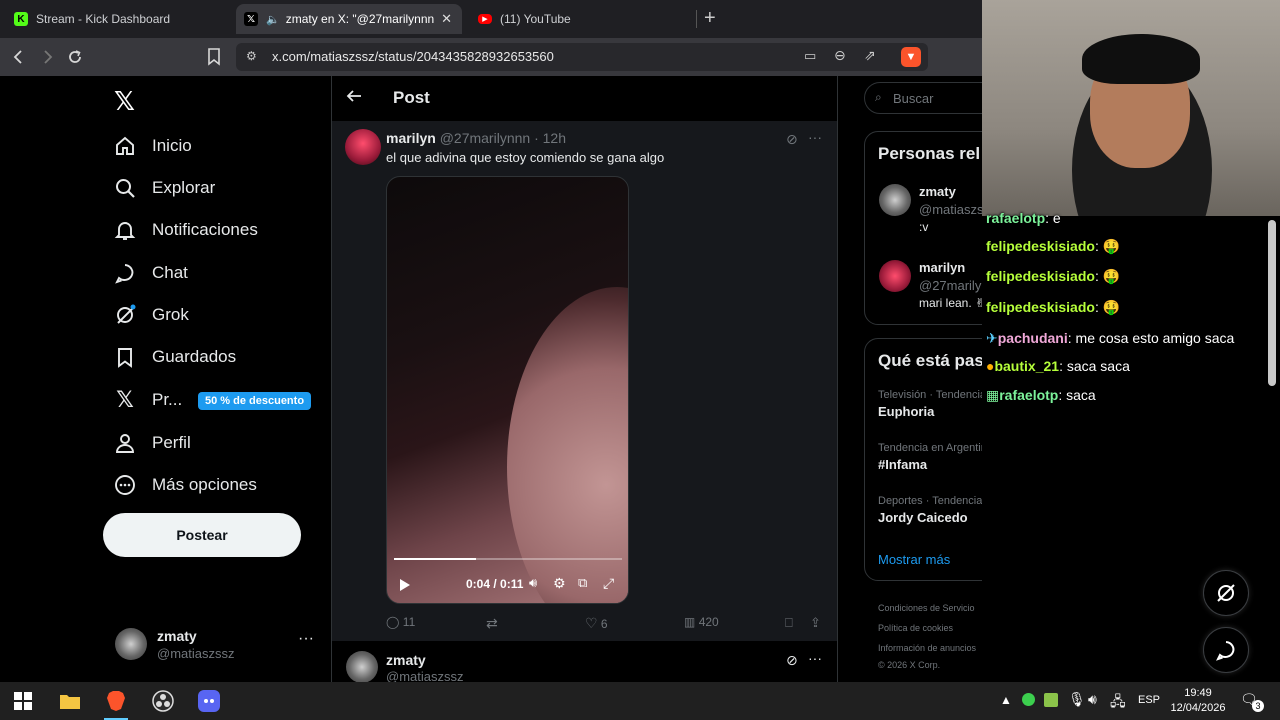  What do you see at coordinates (213, 645) in the screenshot?
I see `account-switcher: zmaty @matiaszssz ···` at bounding box center [213, 645].